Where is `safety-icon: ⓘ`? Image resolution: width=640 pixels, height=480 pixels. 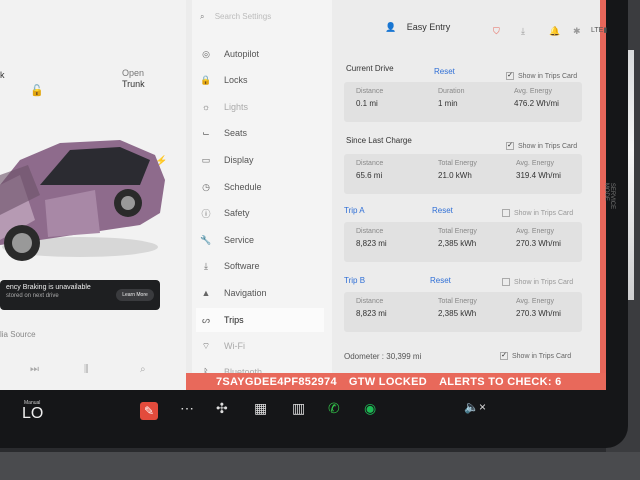
safety-icon: ⓘ is located at coordinates (206, 213).